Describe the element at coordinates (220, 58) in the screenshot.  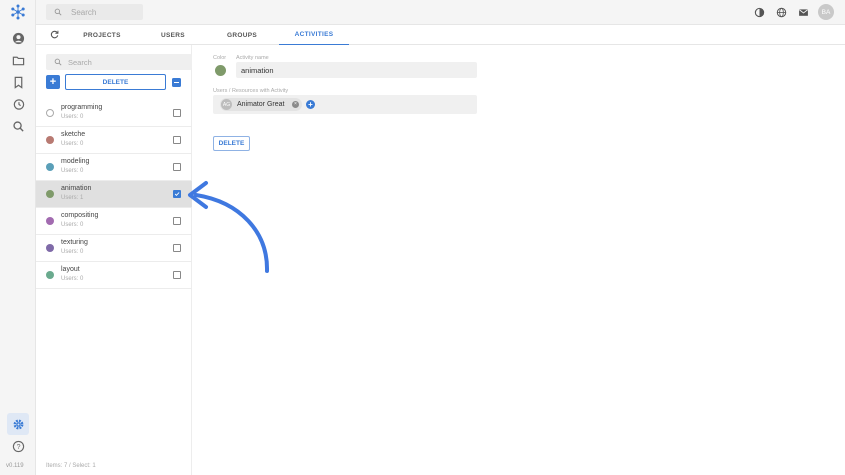
I see `color-label: Color` at that location.